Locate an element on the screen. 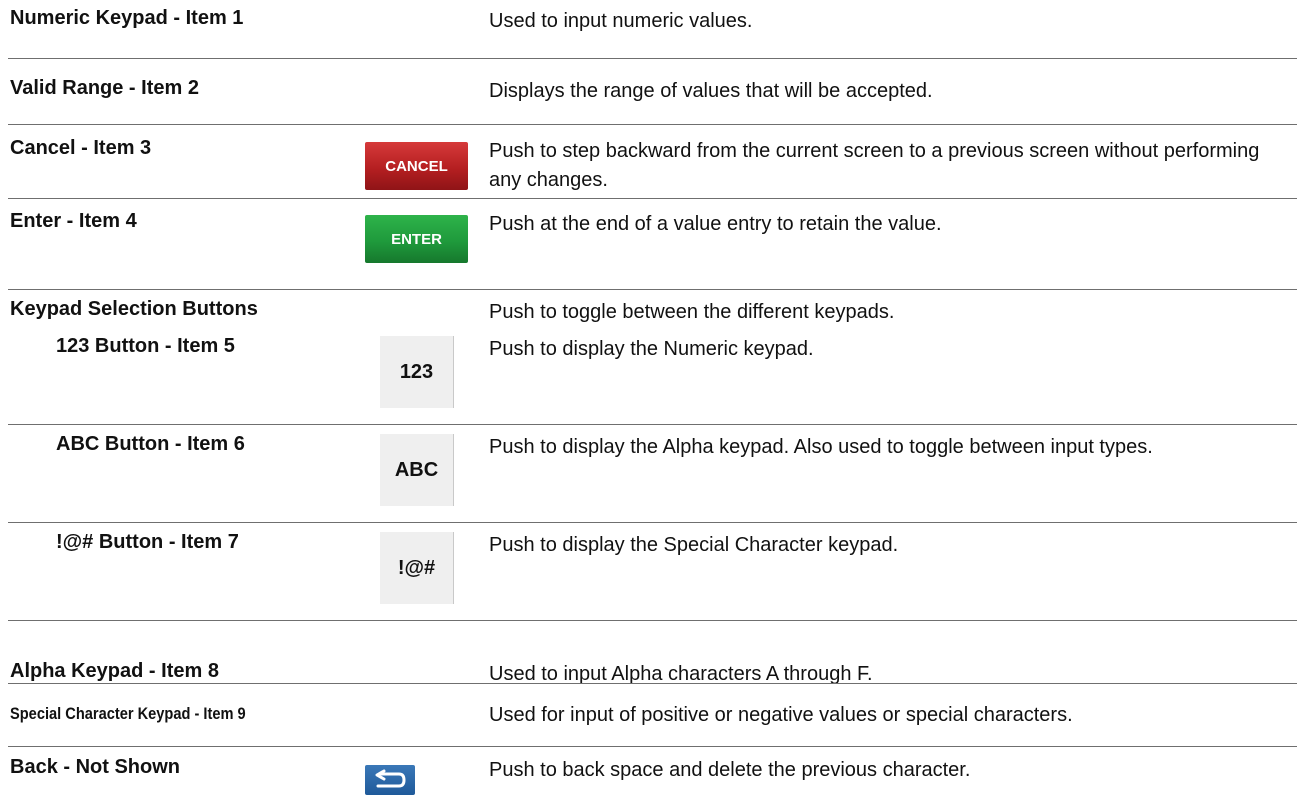 The width and height of the screenshot is (1299, 810). row-term: Alpha Keypad - Item 8 is located at coordinates (114, 671).